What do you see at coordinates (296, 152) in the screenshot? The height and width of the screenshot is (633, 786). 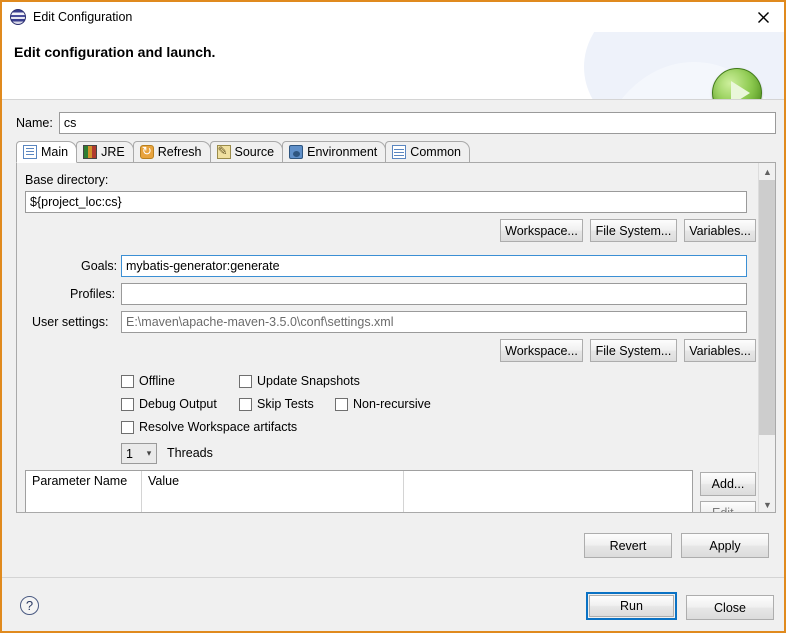 I see `environment-monitor-icon` at bounding box center [296, 152].